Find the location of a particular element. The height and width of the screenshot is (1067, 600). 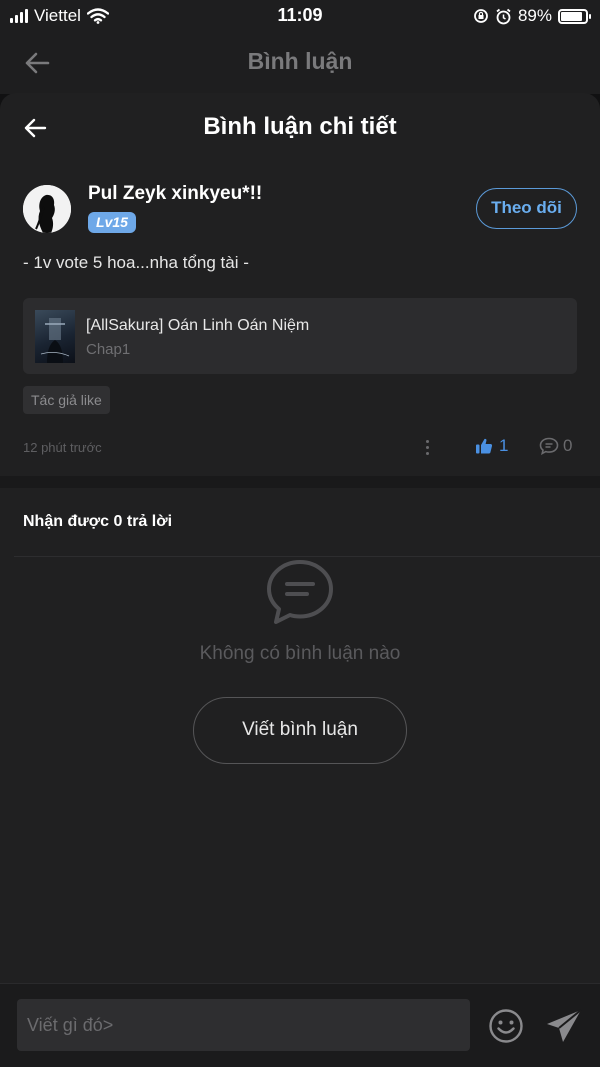

send-icon is located at coordinates (564, 1026).